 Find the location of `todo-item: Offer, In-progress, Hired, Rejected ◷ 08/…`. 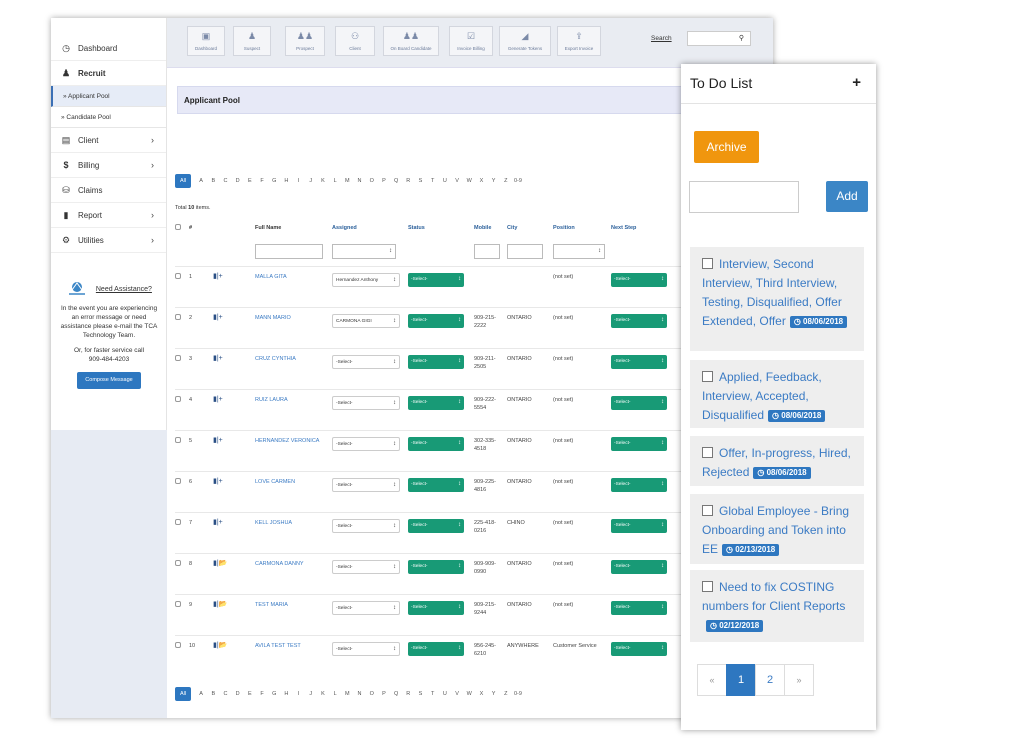

todo-item: Offer, In-progress, Hired, Rejected ◷ 08/… is located at coordinates (777, 461).